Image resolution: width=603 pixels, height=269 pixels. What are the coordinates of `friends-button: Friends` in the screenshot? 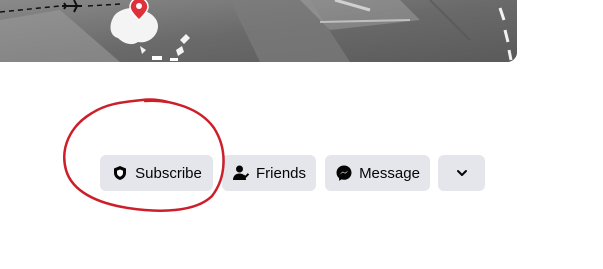 It's located at (269, 173).